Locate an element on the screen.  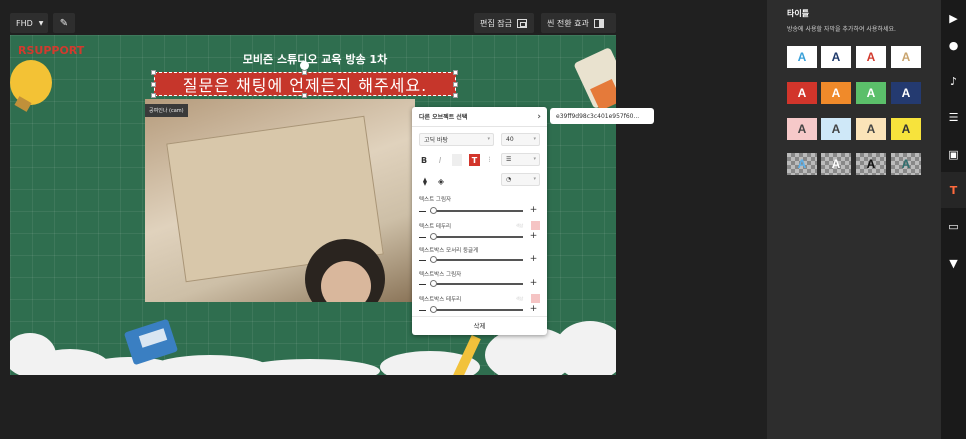
resize-handle-top is located at coordinates (304, 72).